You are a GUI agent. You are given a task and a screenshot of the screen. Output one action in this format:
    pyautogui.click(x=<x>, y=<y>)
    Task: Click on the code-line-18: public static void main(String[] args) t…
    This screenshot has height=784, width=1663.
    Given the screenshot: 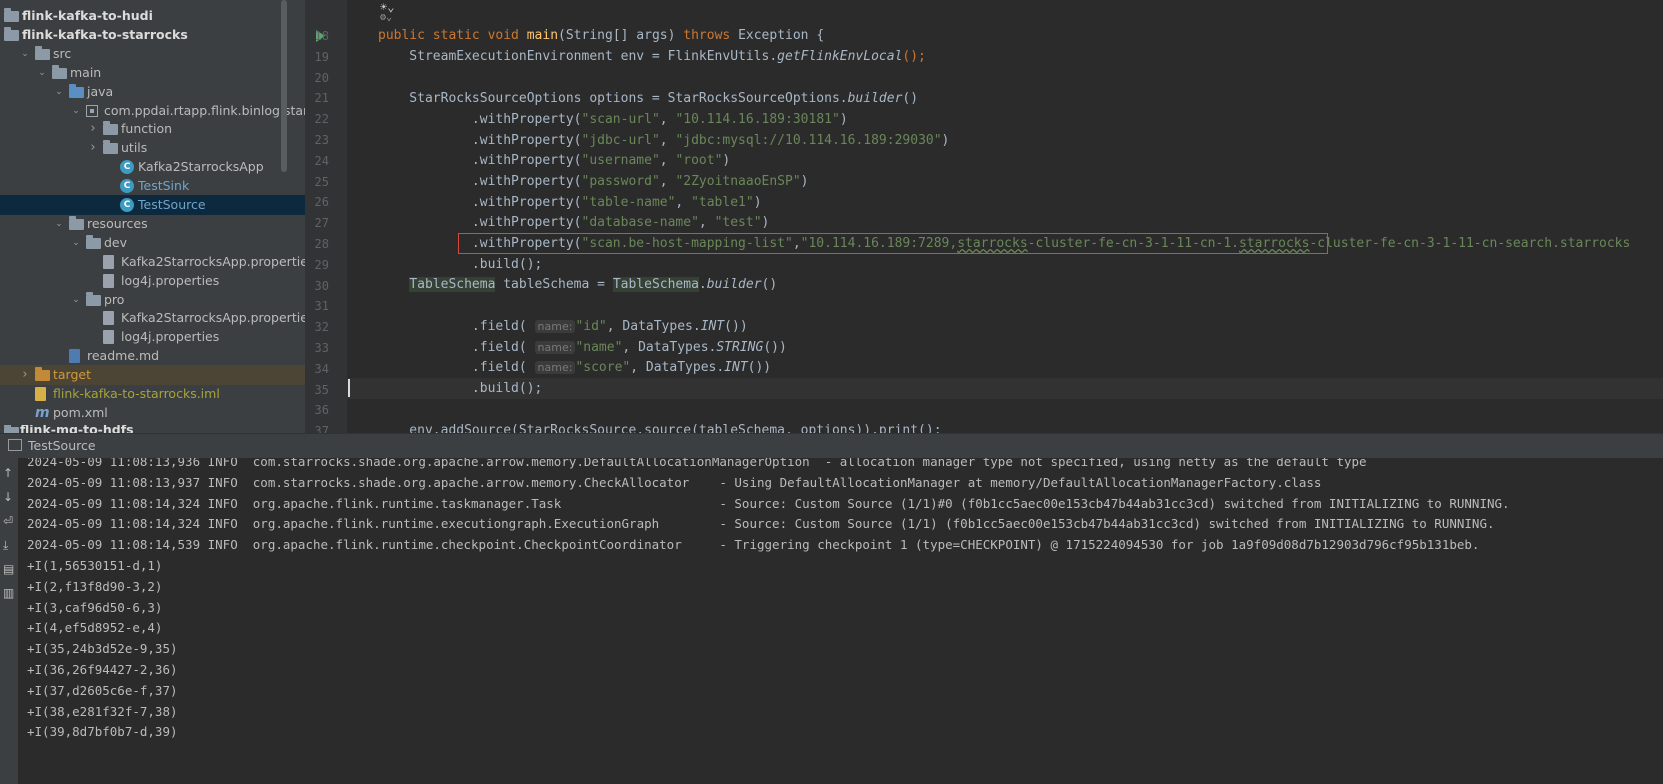 What is the action you would take?
    pyautogui.click(x=601, y=35)
    